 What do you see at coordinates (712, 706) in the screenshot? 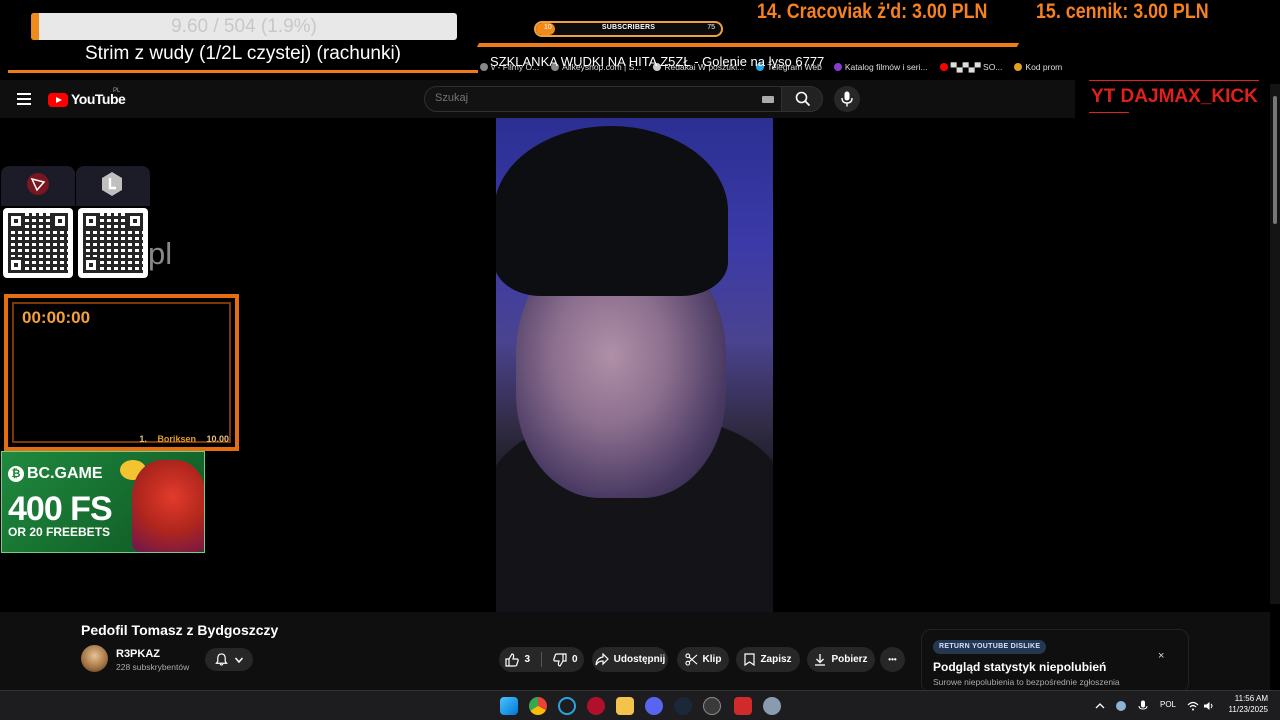
I see `obs-icon` at bounding box center [712, 706].